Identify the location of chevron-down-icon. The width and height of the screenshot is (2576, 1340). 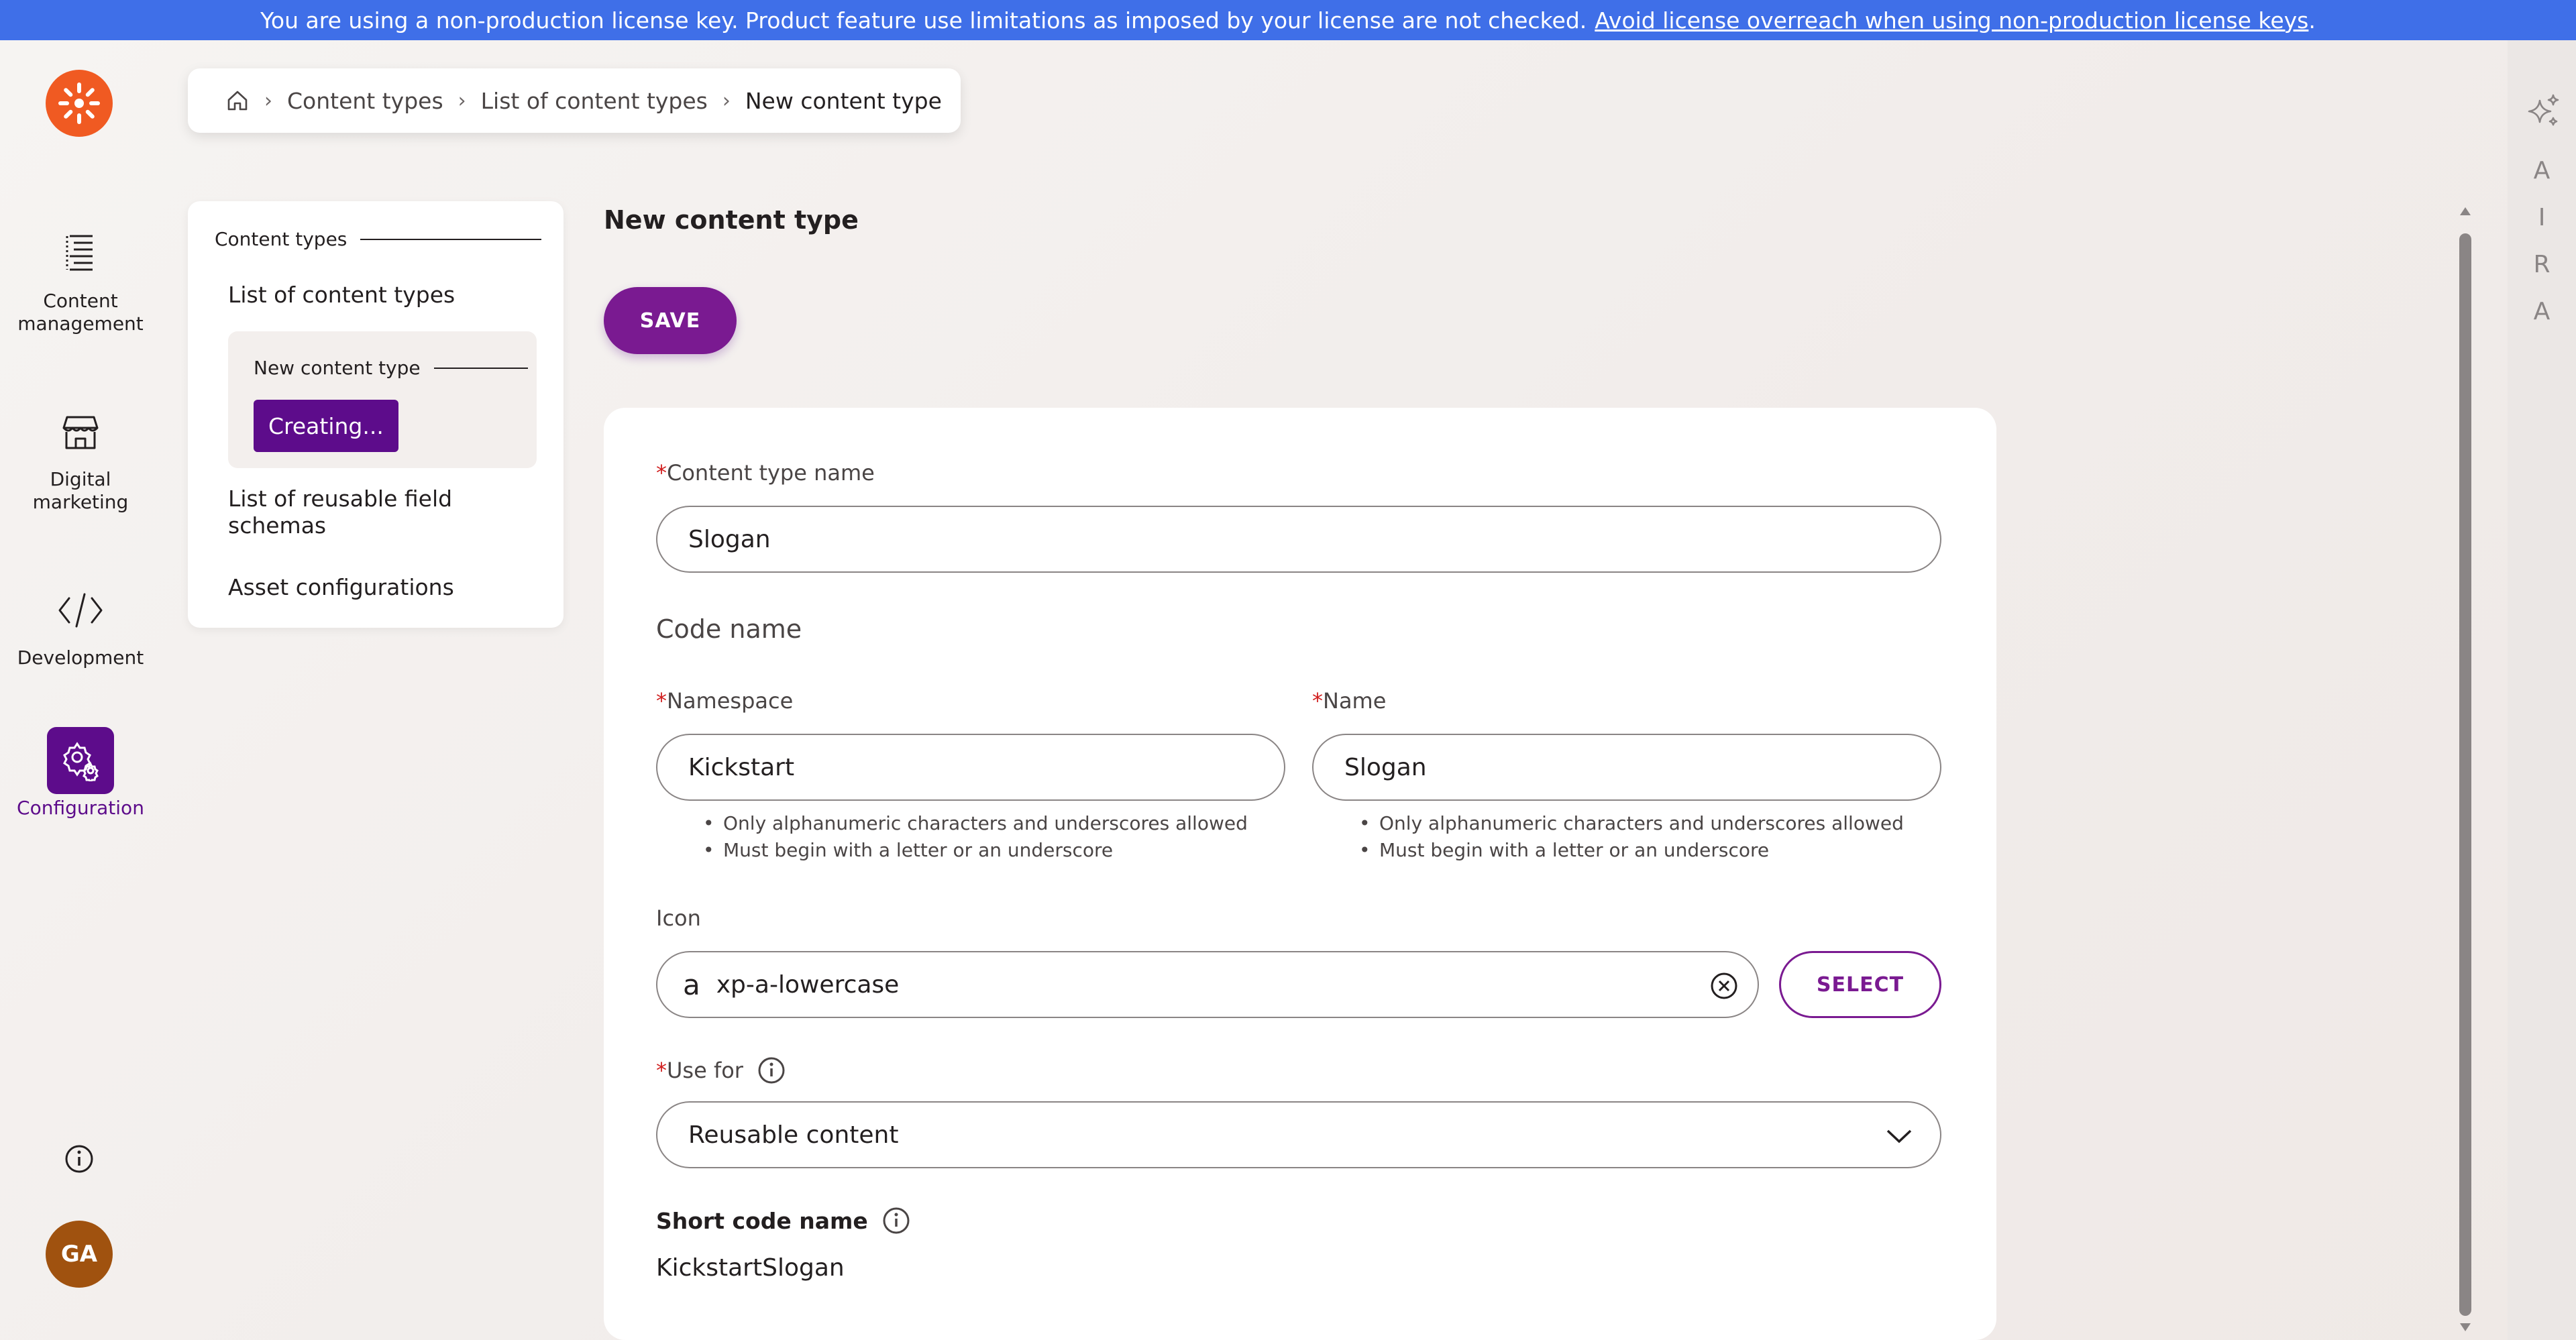
(1899, 1136).